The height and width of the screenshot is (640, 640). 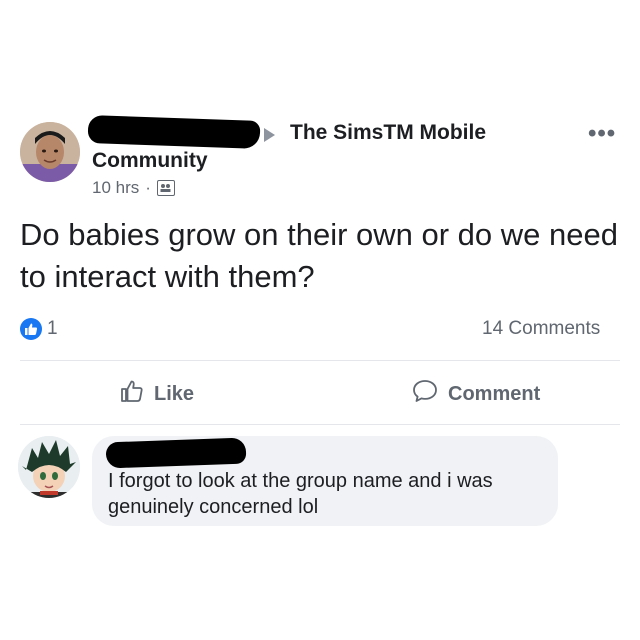 I want to click on like-label: Like, so click(x=174, y=393).